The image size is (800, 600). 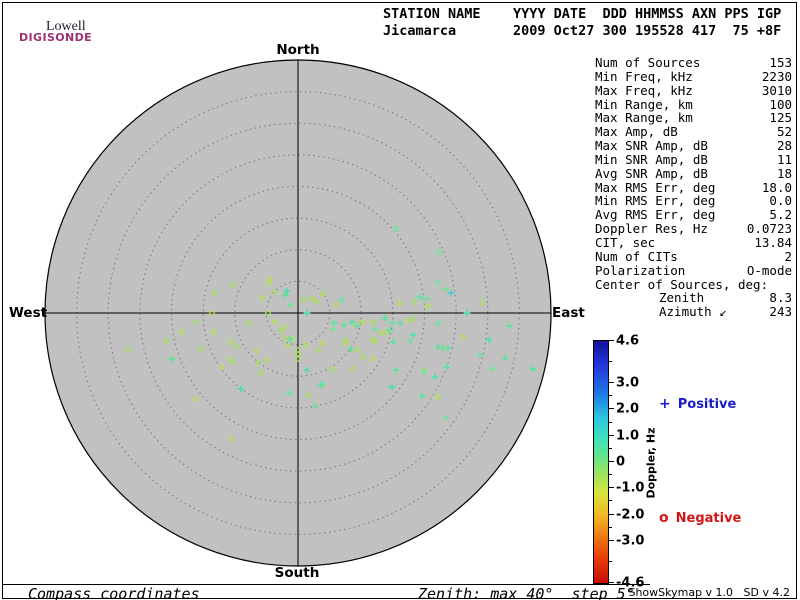 What do you see at coordinates (776, 76) in the screenshot?
I see `stat-value: 2230` at bounding box center [776, 76].